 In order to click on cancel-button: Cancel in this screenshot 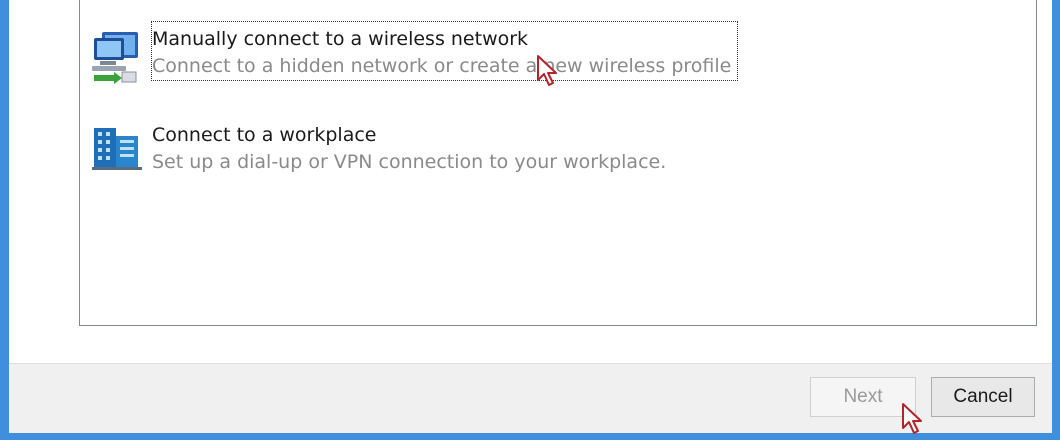, I will do `click(983, 397)`.